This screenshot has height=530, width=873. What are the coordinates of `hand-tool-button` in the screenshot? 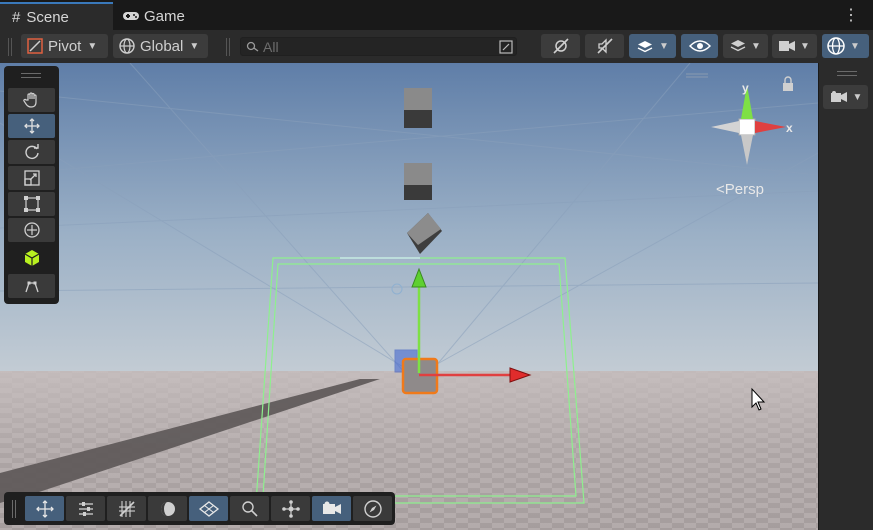 It's located at (31, 100).